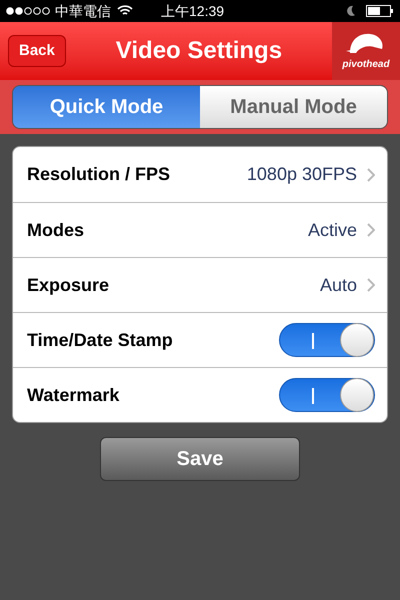  Describe the element at coordinates (338, 285) in the screenshot. I see `setting-value: Auto` at that location.